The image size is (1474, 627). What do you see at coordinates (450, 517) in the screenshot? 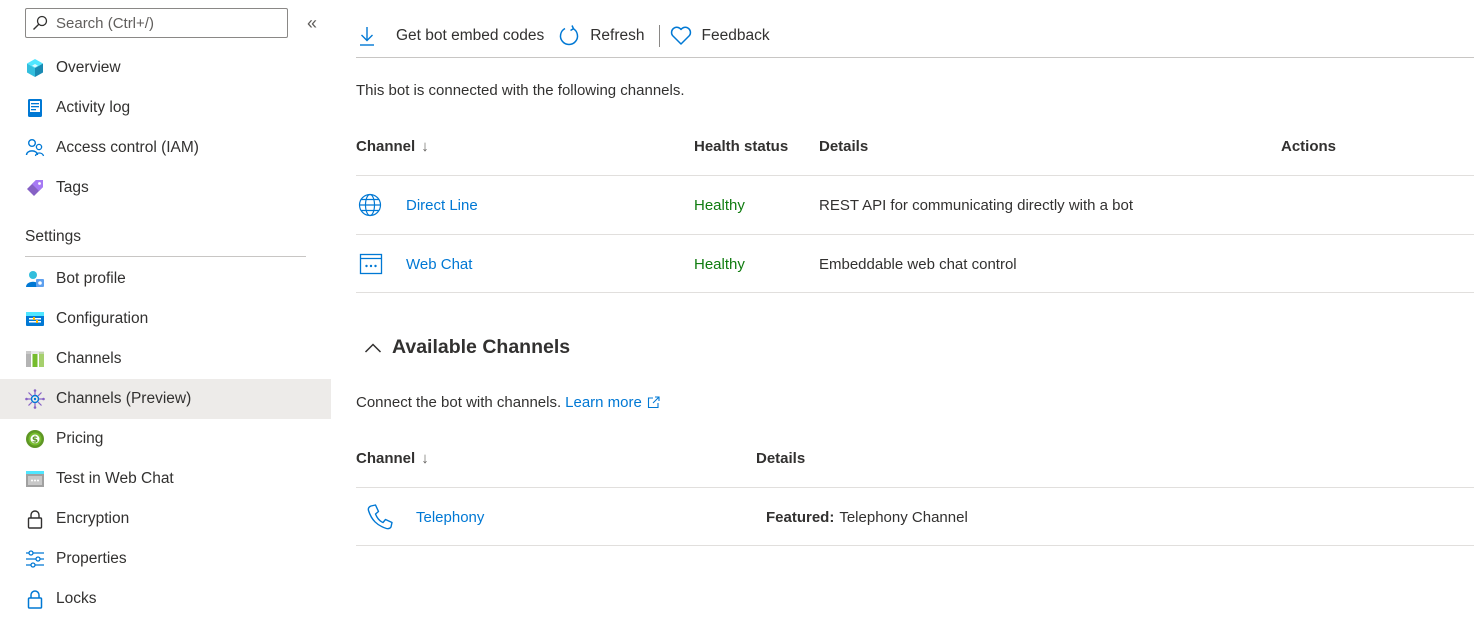
I see `channel-link-telephony: Telephony` at bounding box center [450, 517].